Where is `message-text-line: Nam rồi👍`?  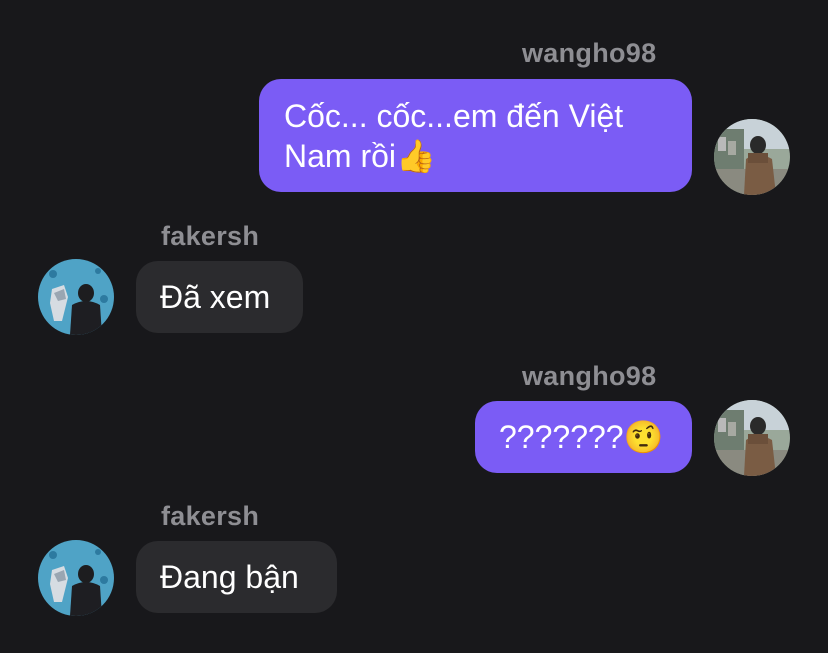 message-text-line: Nam rồi👍 is located at coordinates (360, 156).